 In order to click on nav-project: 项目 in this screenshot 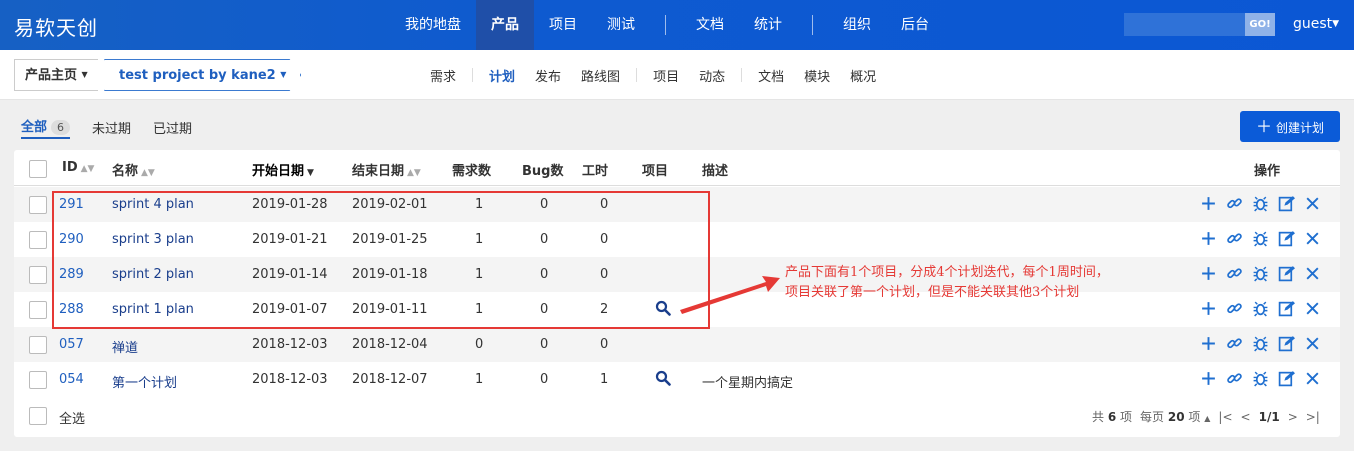, I will do `click(563, 25)`.